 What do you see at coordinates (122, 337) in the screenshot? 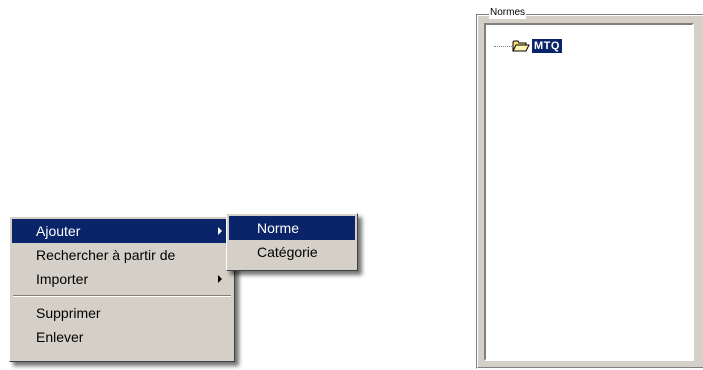
I see `menu-item-enlever: Enlever` at bounding box center [122, 337].